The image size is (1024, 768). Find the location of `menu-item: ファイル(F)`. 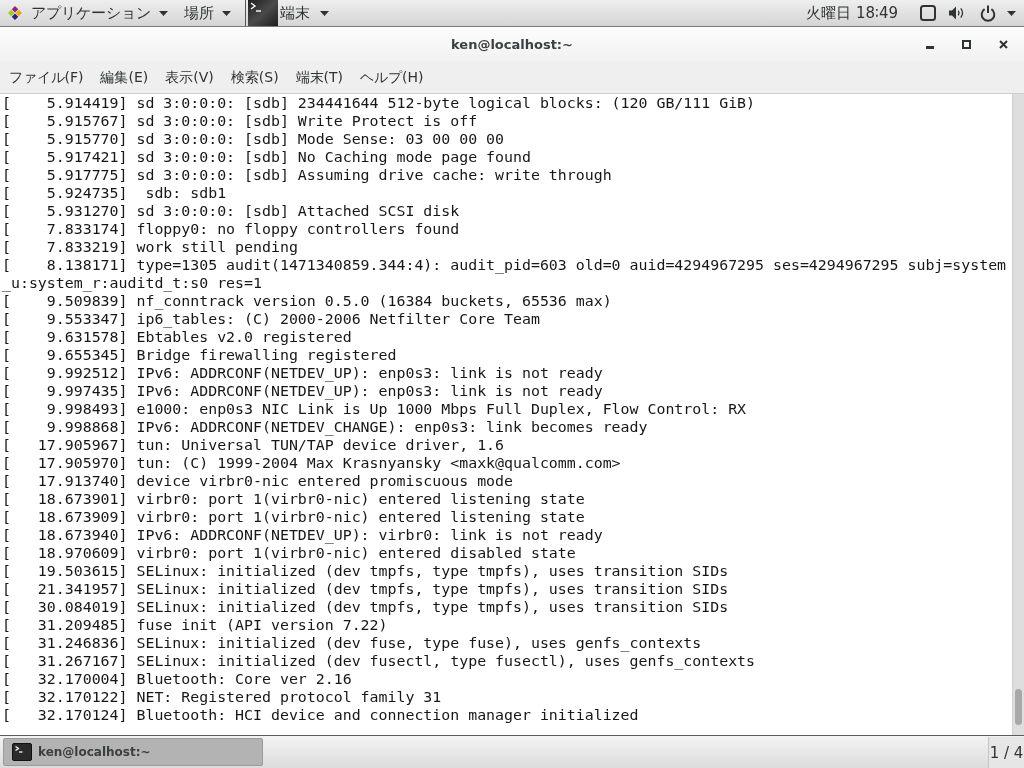

menu-item: ファイル(F) is located at coordinates (46, 77).